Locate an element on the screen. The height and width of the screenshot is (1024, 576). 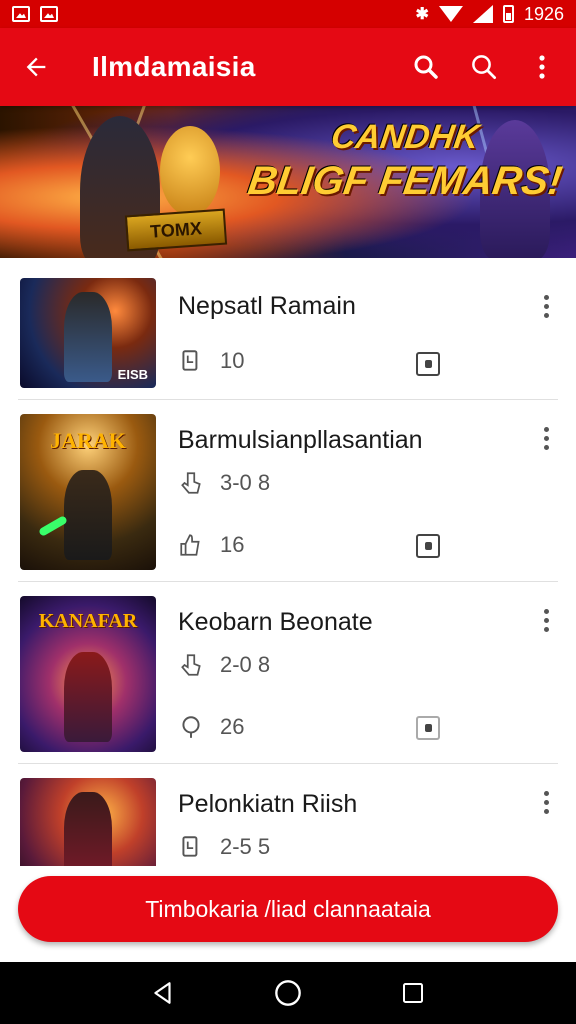
status-time: 1926 is located at coordinates (543, 13).